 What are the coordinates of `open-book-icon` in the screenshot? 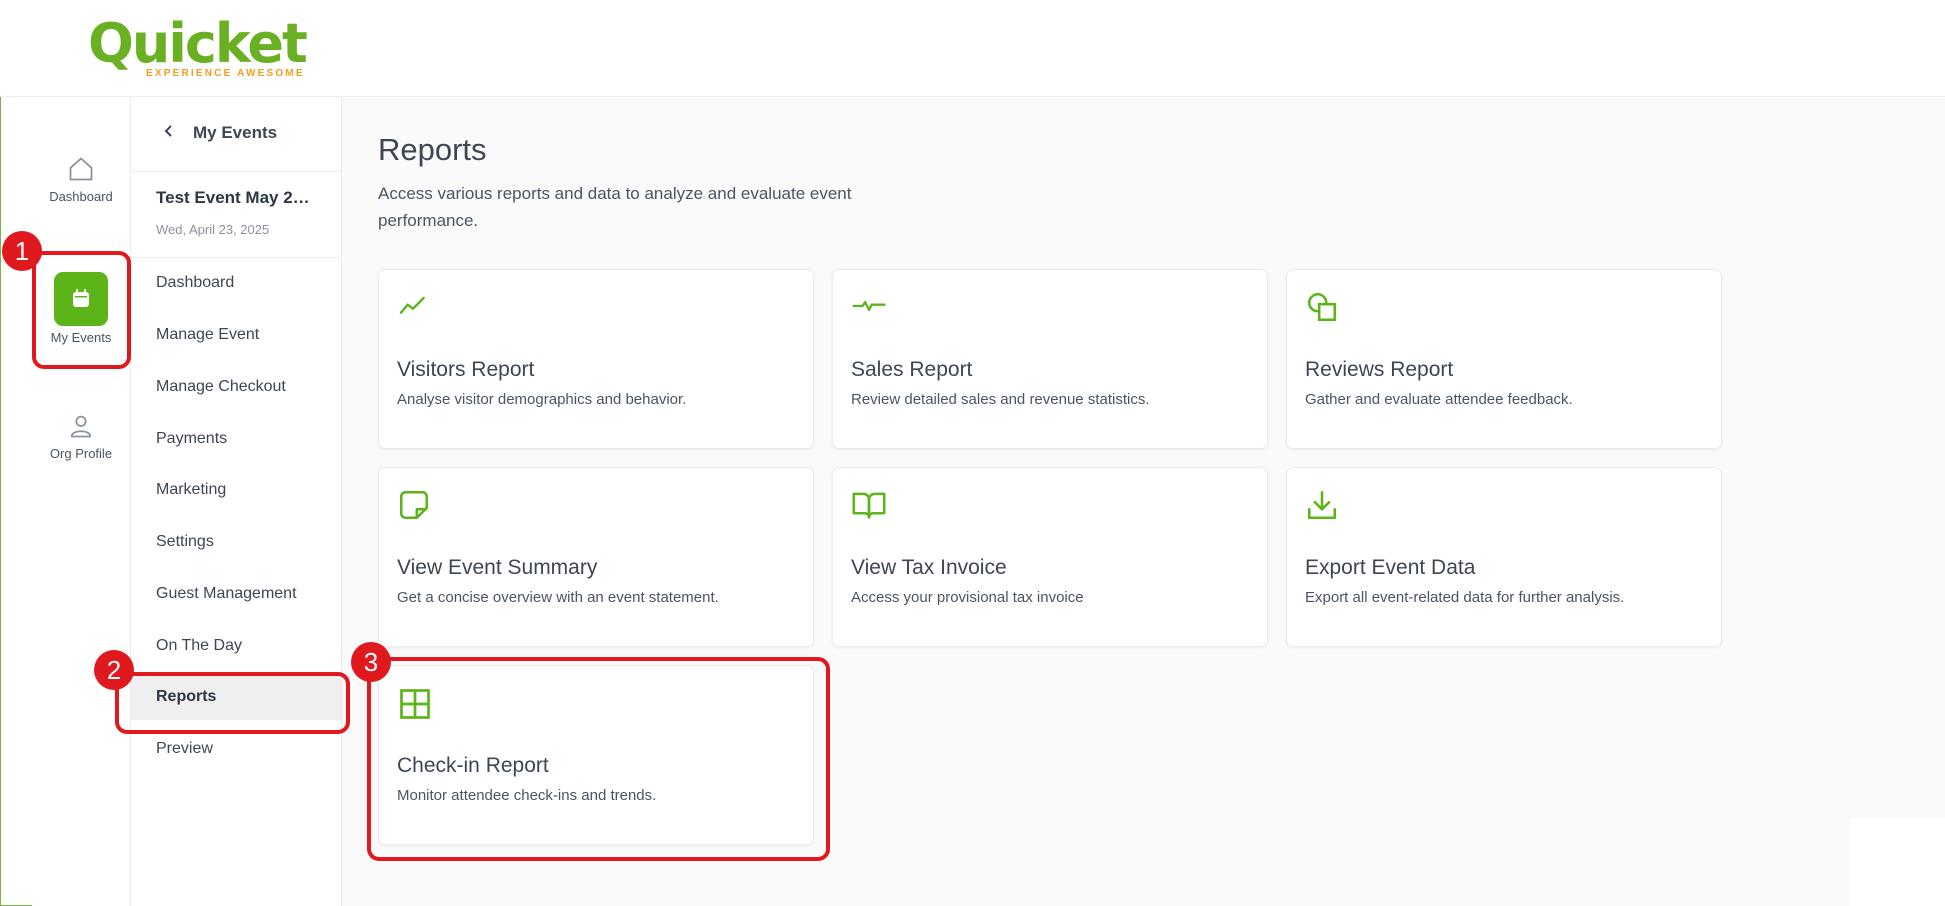 It's located at (869, 505).